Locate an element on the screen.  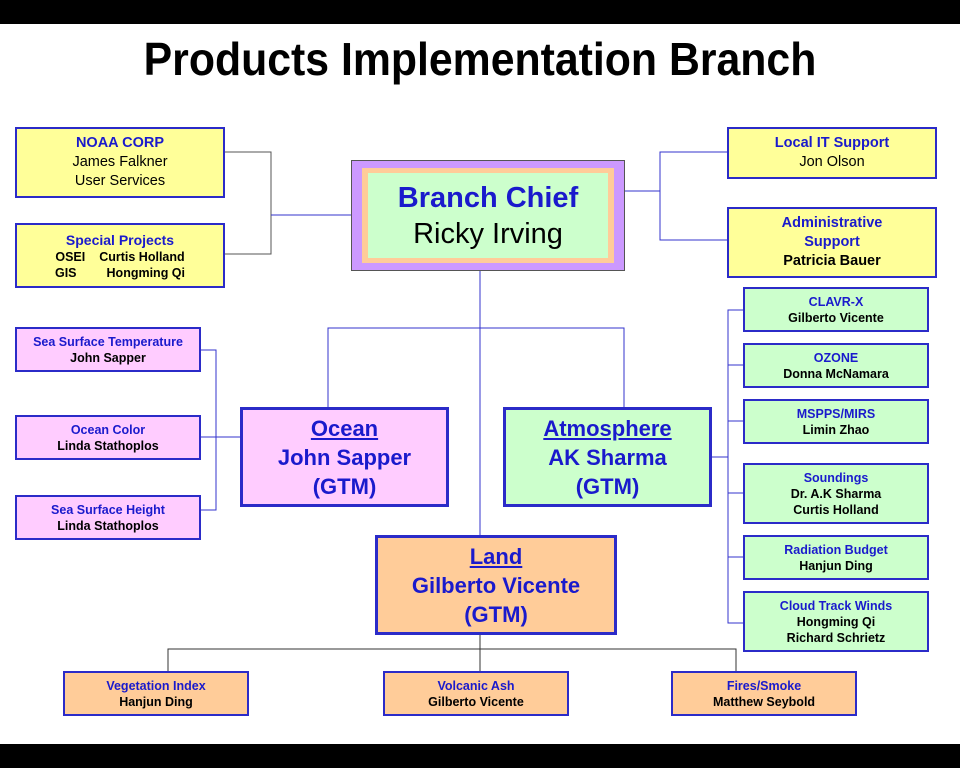
division-land: Land Gilberto Vicente (GTM) is located at coordinates (496, 585).